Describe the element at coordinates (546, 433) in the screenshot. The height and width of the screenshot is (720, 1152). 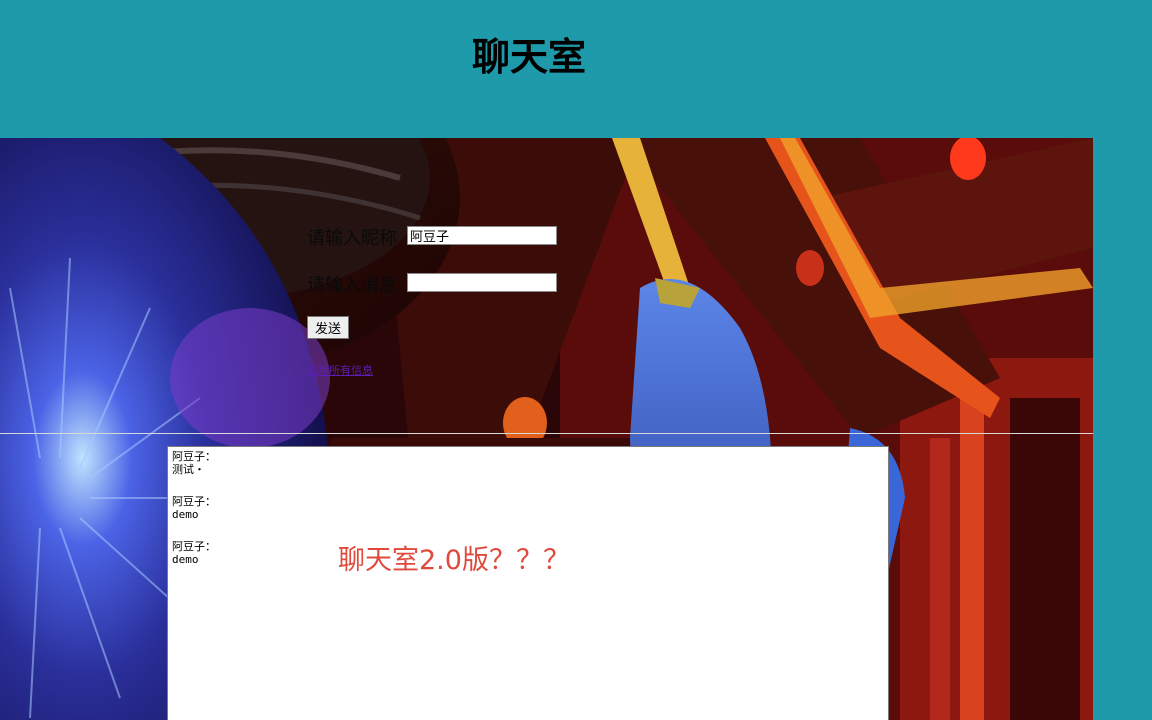
I see `divider` at that location.